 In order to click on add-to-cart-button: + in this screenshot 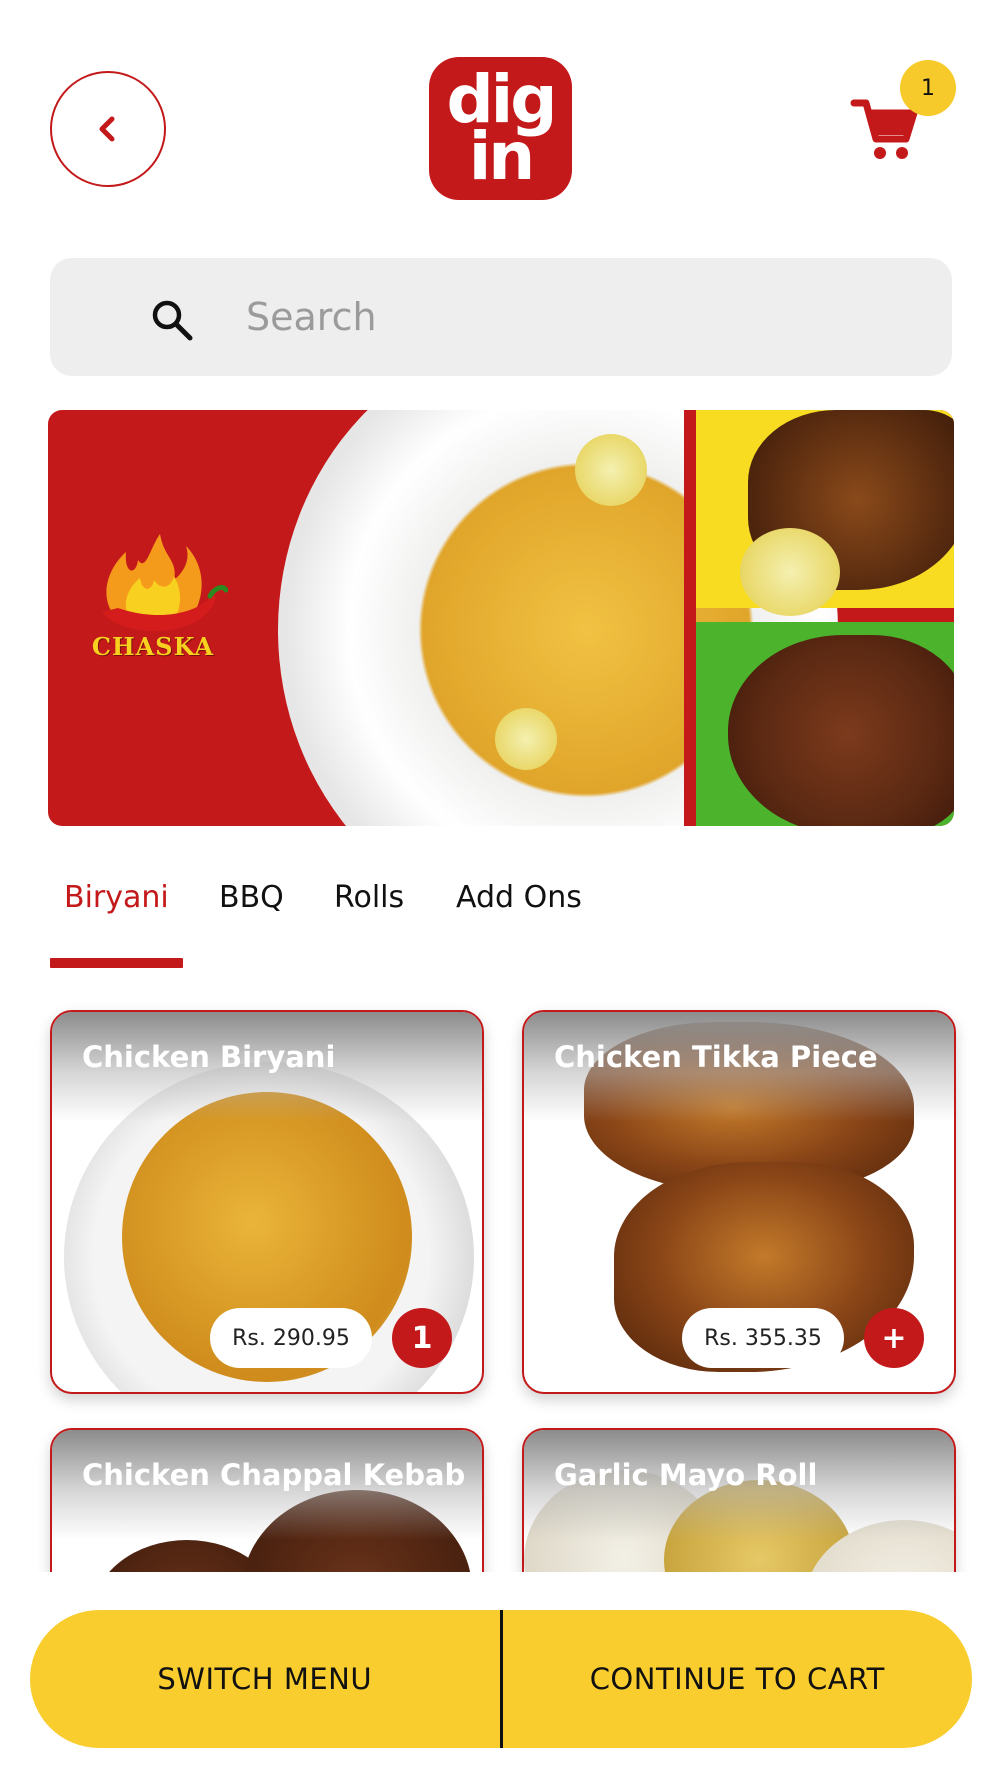, I will do `click(894, 1338)`.